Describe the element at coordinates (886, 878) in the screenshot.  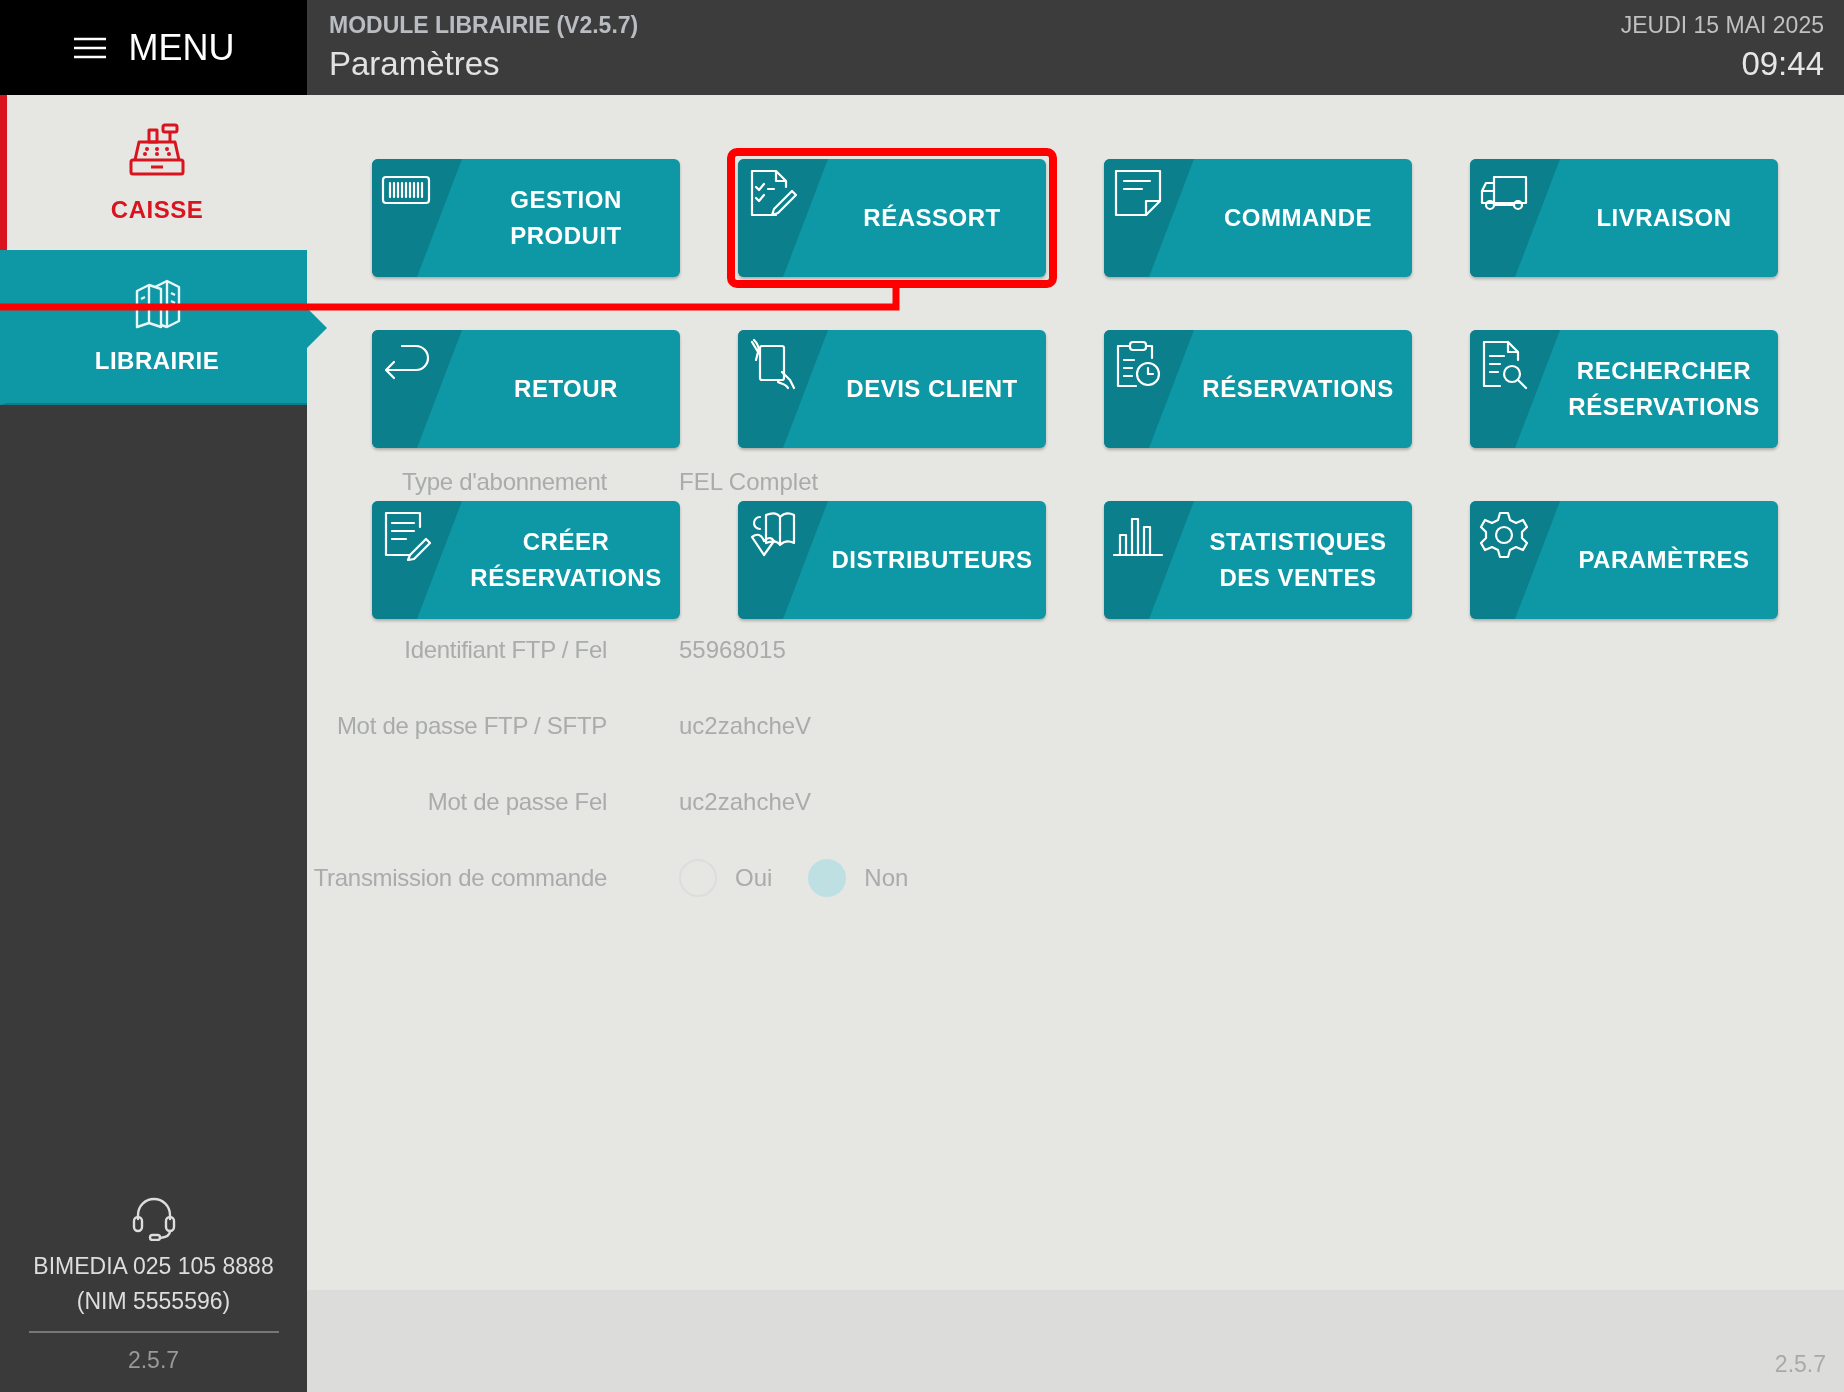
I see `radio-label: Non` at that location.